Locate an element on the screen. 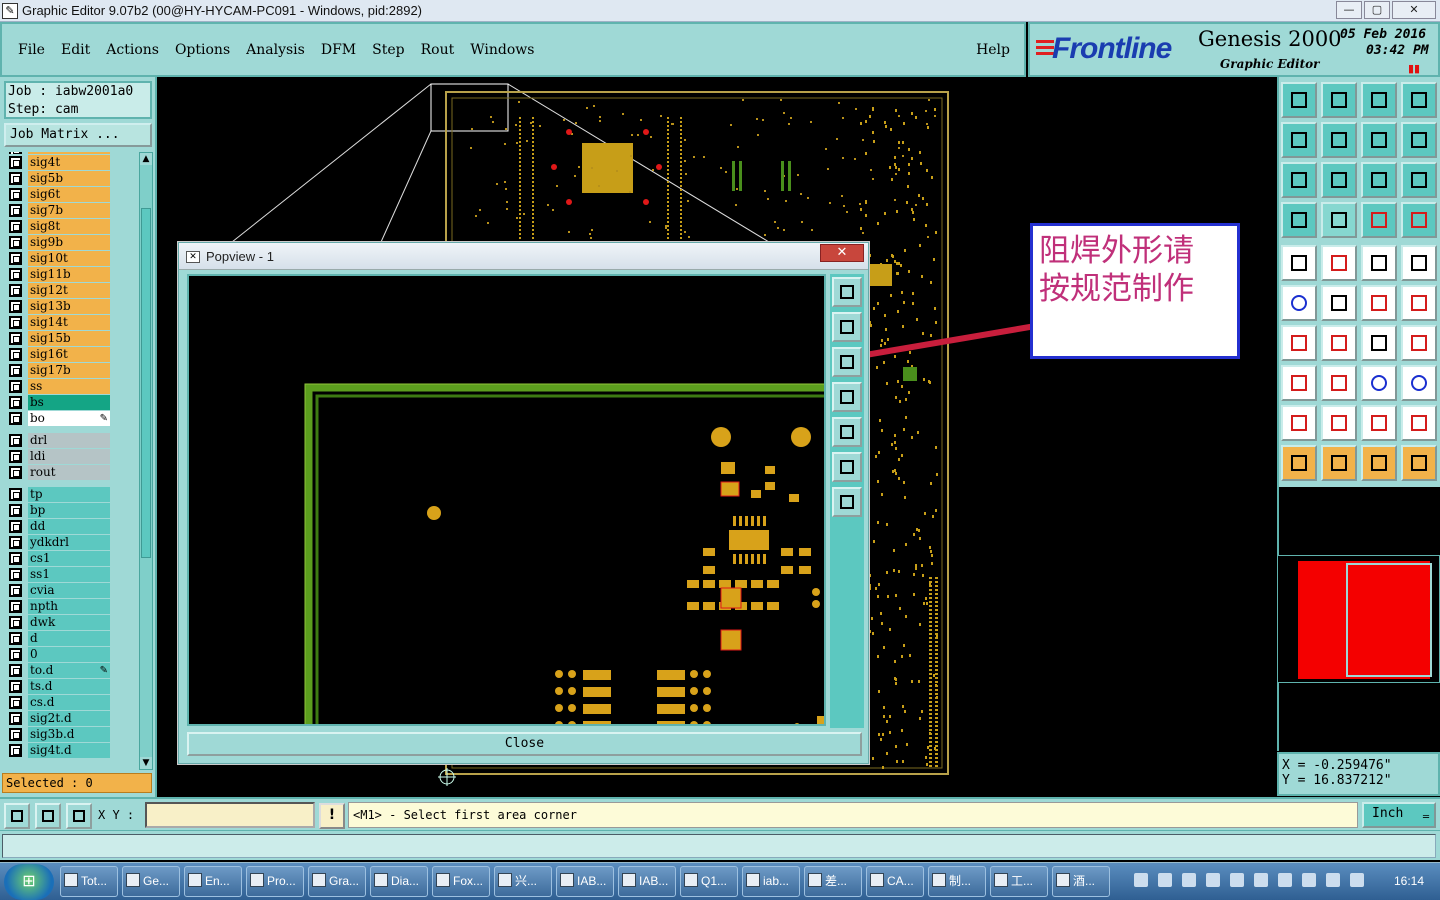 This screenshot has width=1440, height=900. layer-name: ss1 is located at coordinates (69, 574).